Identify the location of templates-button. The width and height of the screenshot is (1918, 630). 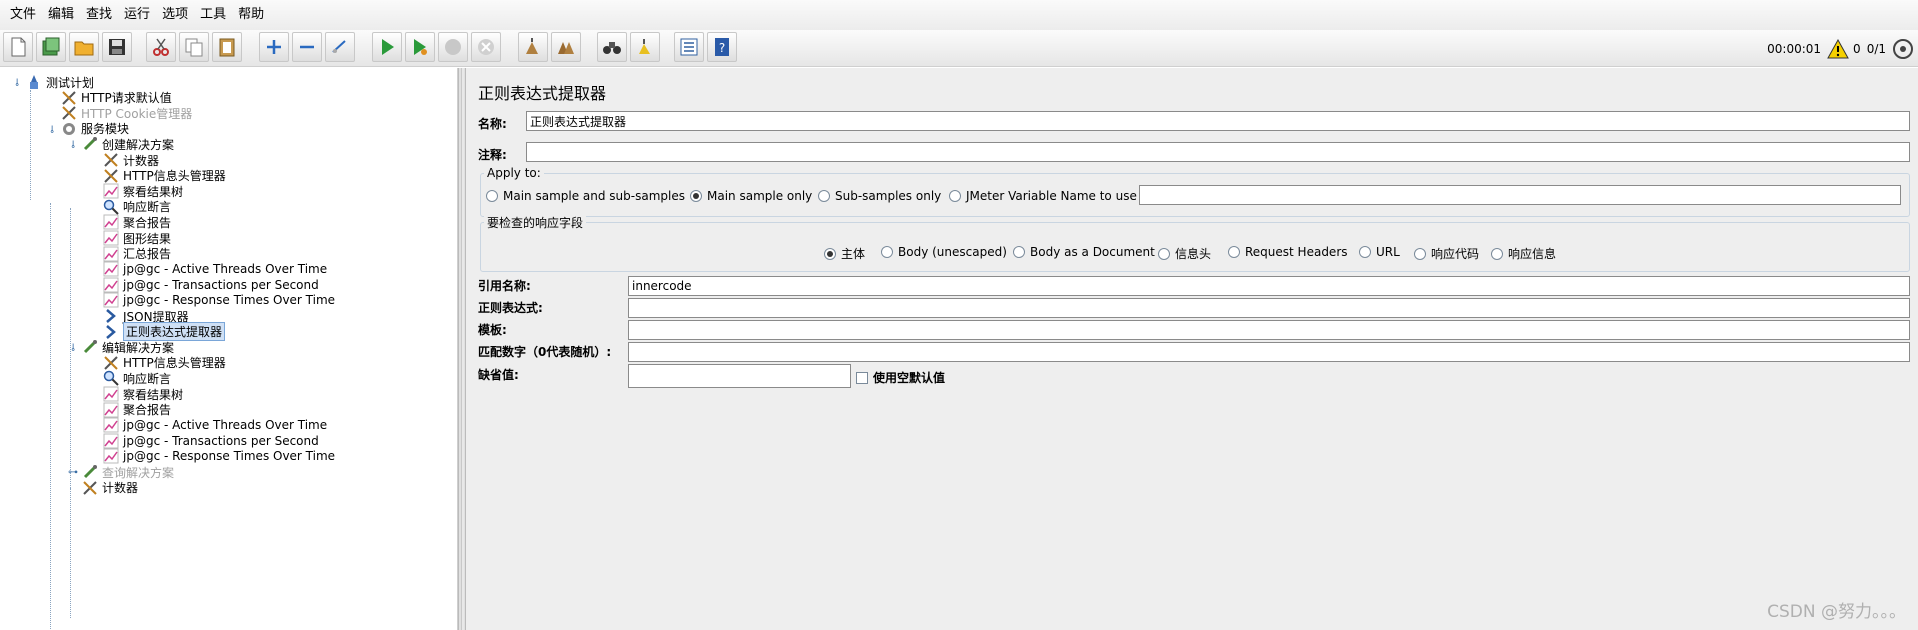
(51, 47).